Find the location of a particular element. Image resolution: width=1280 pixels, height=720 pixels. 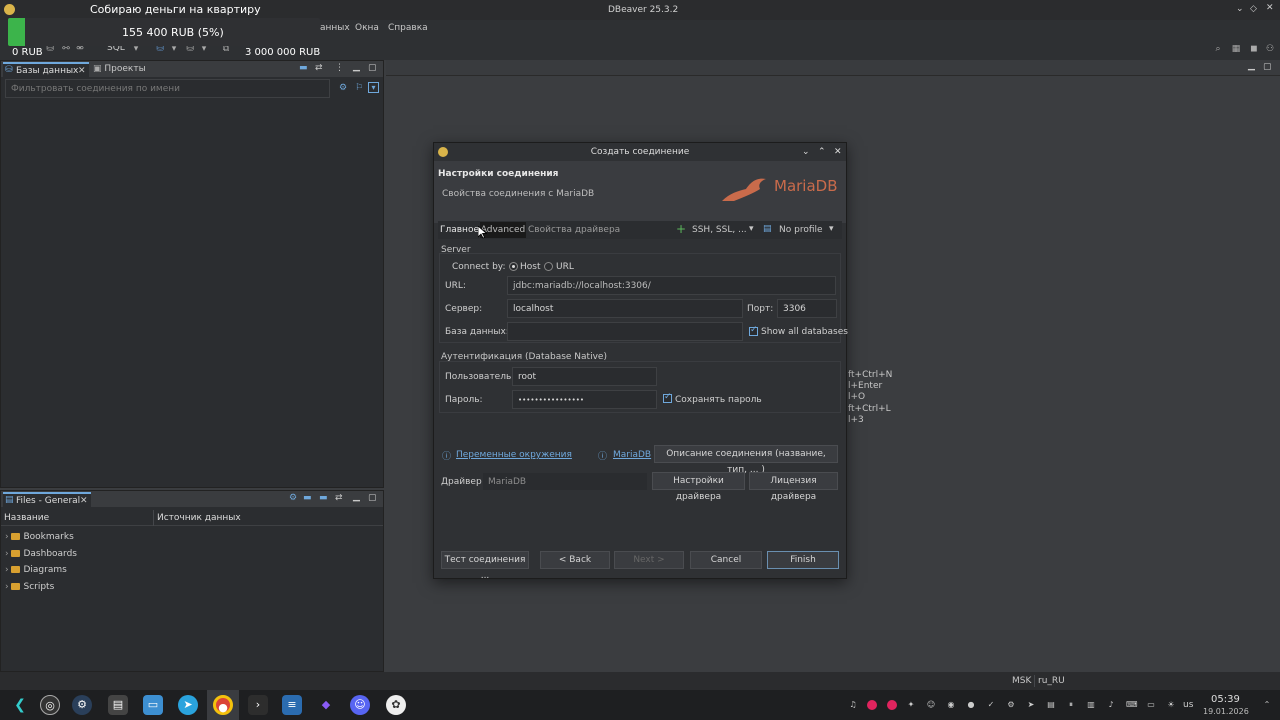

password-field: •••••••••••••••• is located at coordinates (584, 399).